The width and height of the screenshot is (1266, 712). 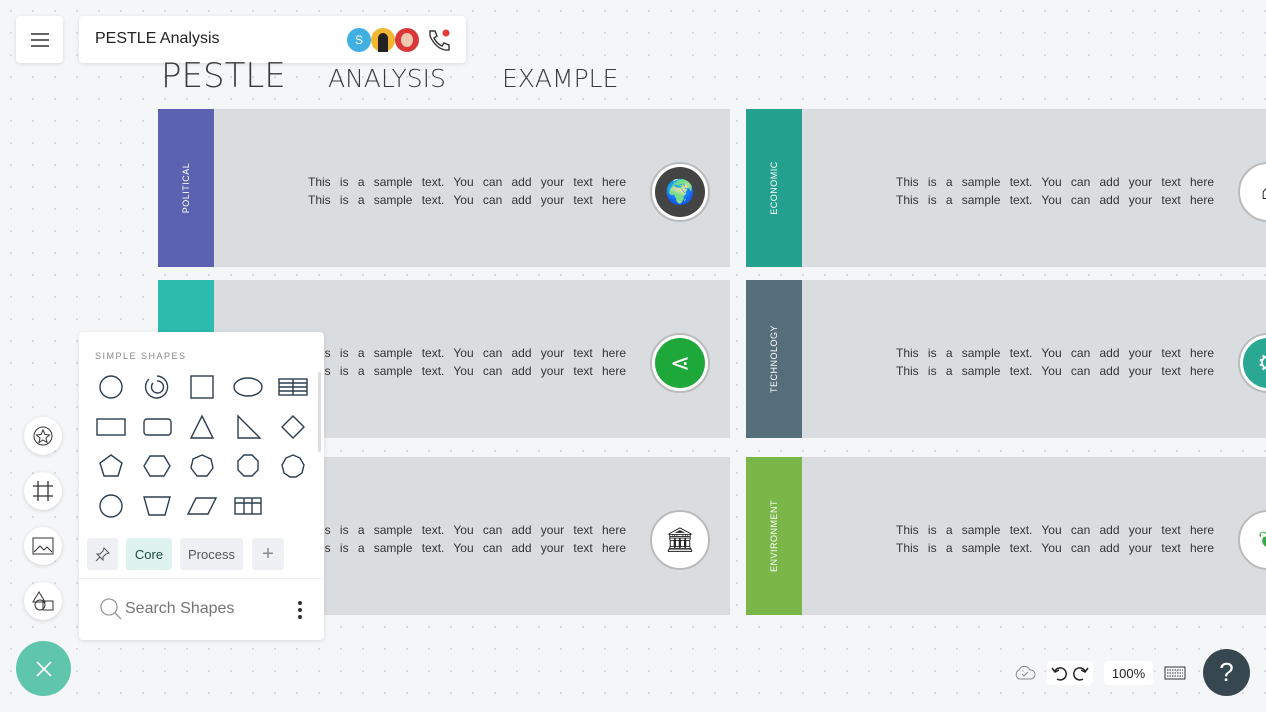 I want to click on shape-arc, so click(x=157, y=387).